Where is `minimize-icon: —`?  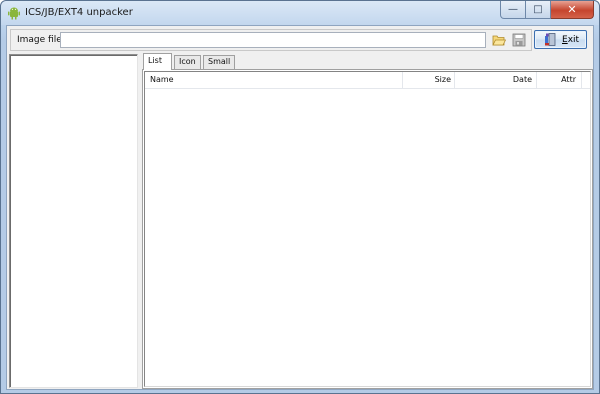
minimize-icon: — is located at coordinates (513, 9).